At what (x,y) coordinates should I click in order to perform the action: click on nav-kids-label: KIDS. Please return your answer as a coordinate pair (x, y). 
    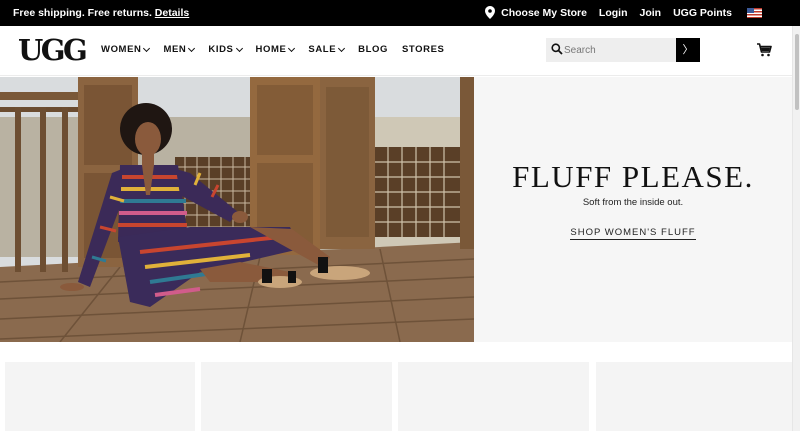
    Looking at the image, I should click on (221, 49).